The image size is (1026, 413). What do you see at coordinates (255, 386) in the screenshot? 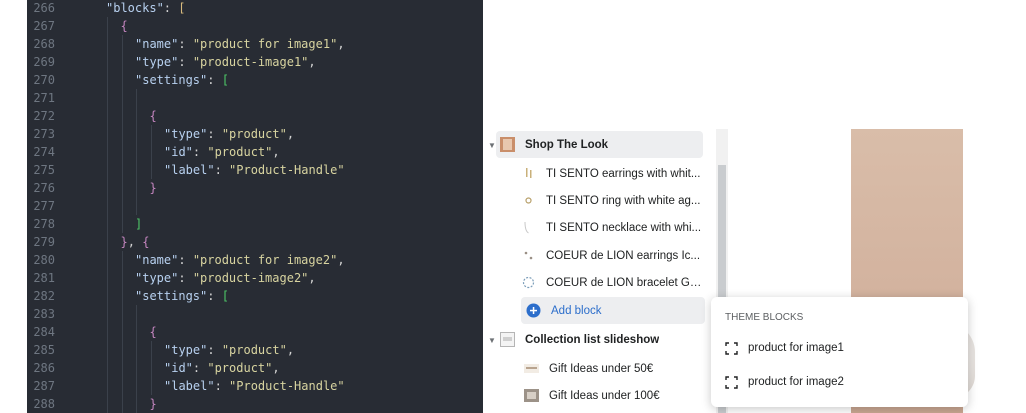
I see `code-line: 287 "label": "Product-Handle"` at bounding box center [255, 386].